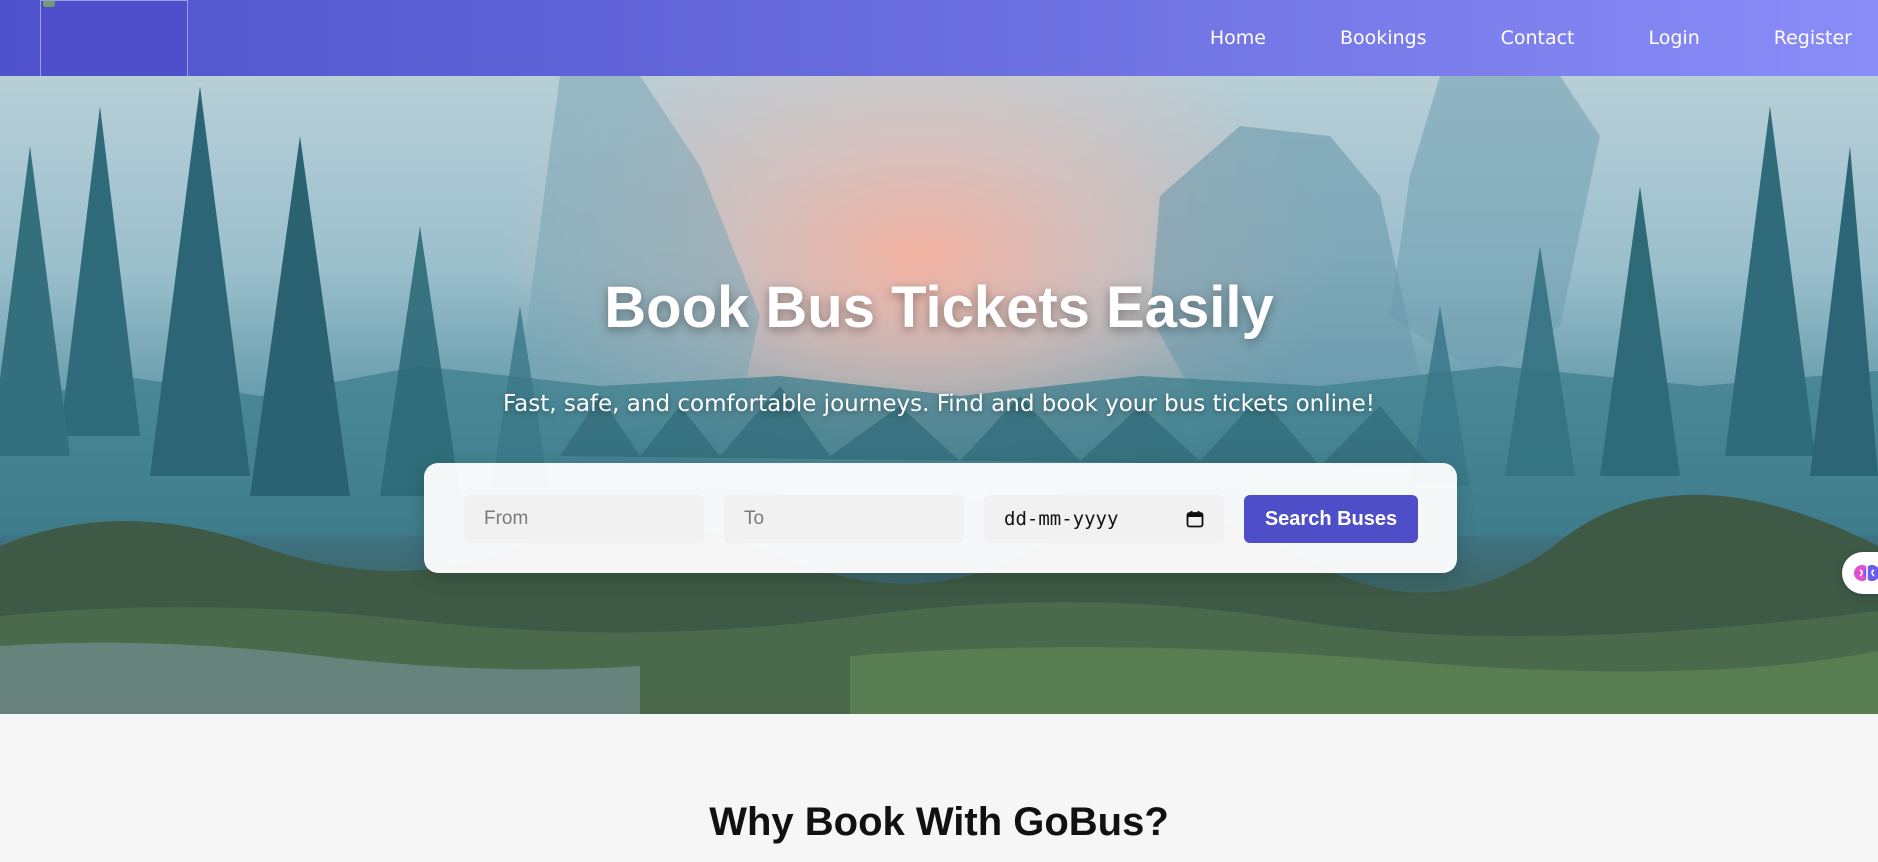 This screenshot has height=862, width=1878. What do you see at coordinates (1866, 573) in the screenshot?
I see `brain-extension-icon` at bounding box center [1866, 573].